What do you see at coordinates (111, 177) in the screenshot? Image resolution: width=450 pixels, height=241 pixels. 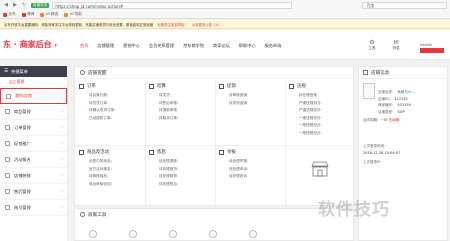 I see `reminder-row: 待审核商品：` at bounding box center [111, 177].